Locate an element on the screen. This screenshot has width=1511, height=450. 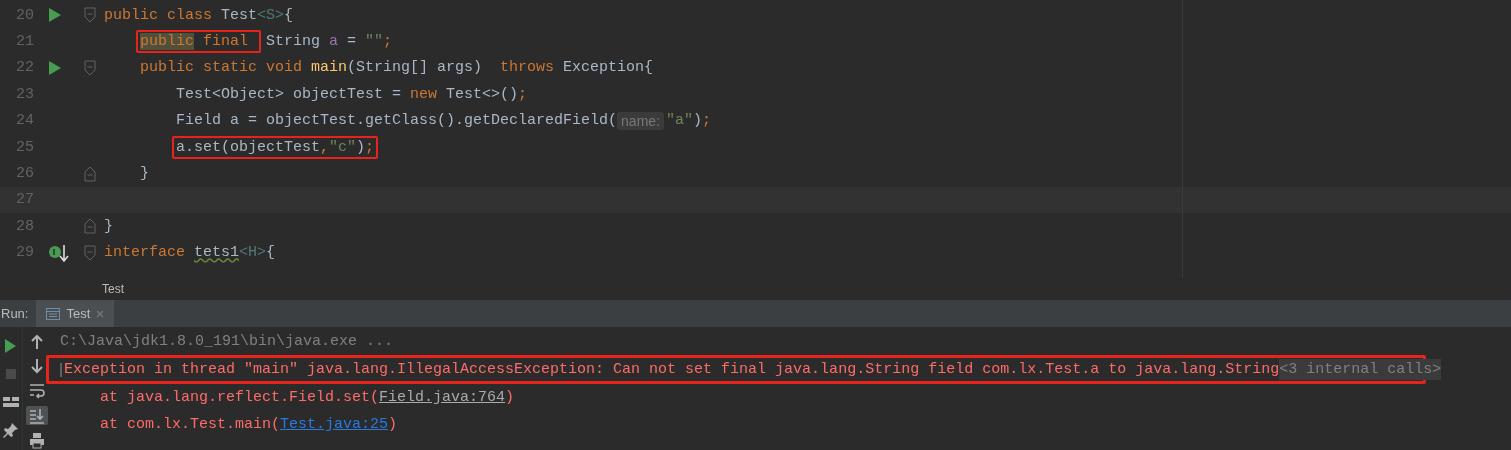
wrap-icon is located at coordinates (36, 391).